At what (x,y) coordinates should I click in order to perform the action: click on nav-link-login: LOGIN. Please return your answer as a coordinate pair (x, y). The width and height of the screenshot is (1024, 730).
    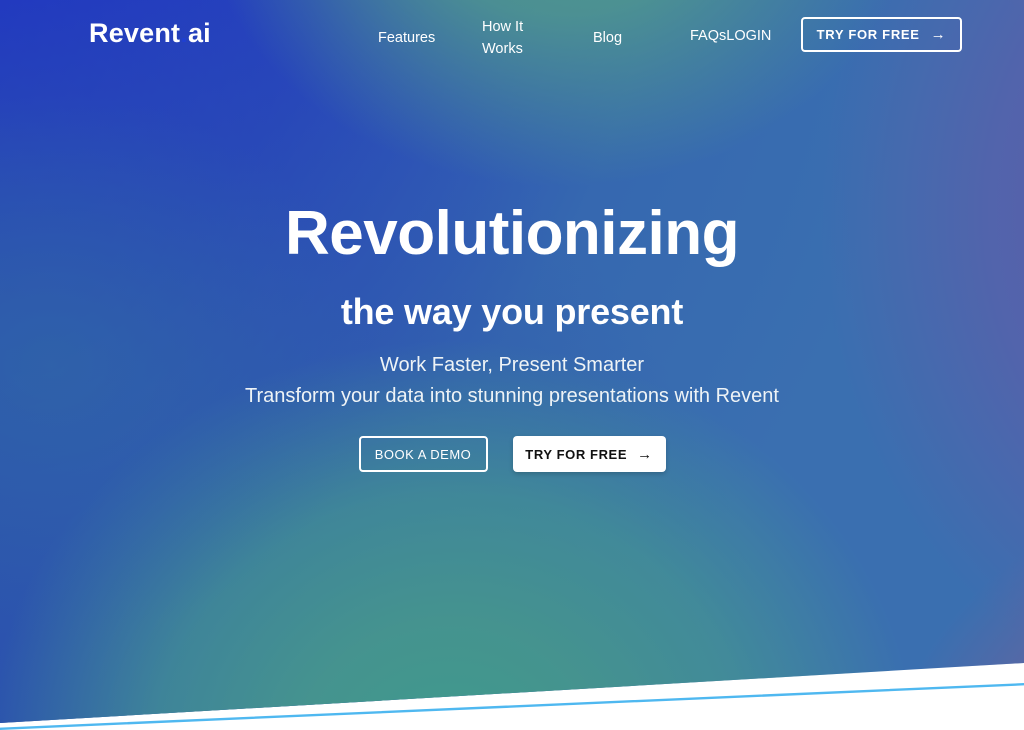
    Looking at the image, I should click on (748, 36).